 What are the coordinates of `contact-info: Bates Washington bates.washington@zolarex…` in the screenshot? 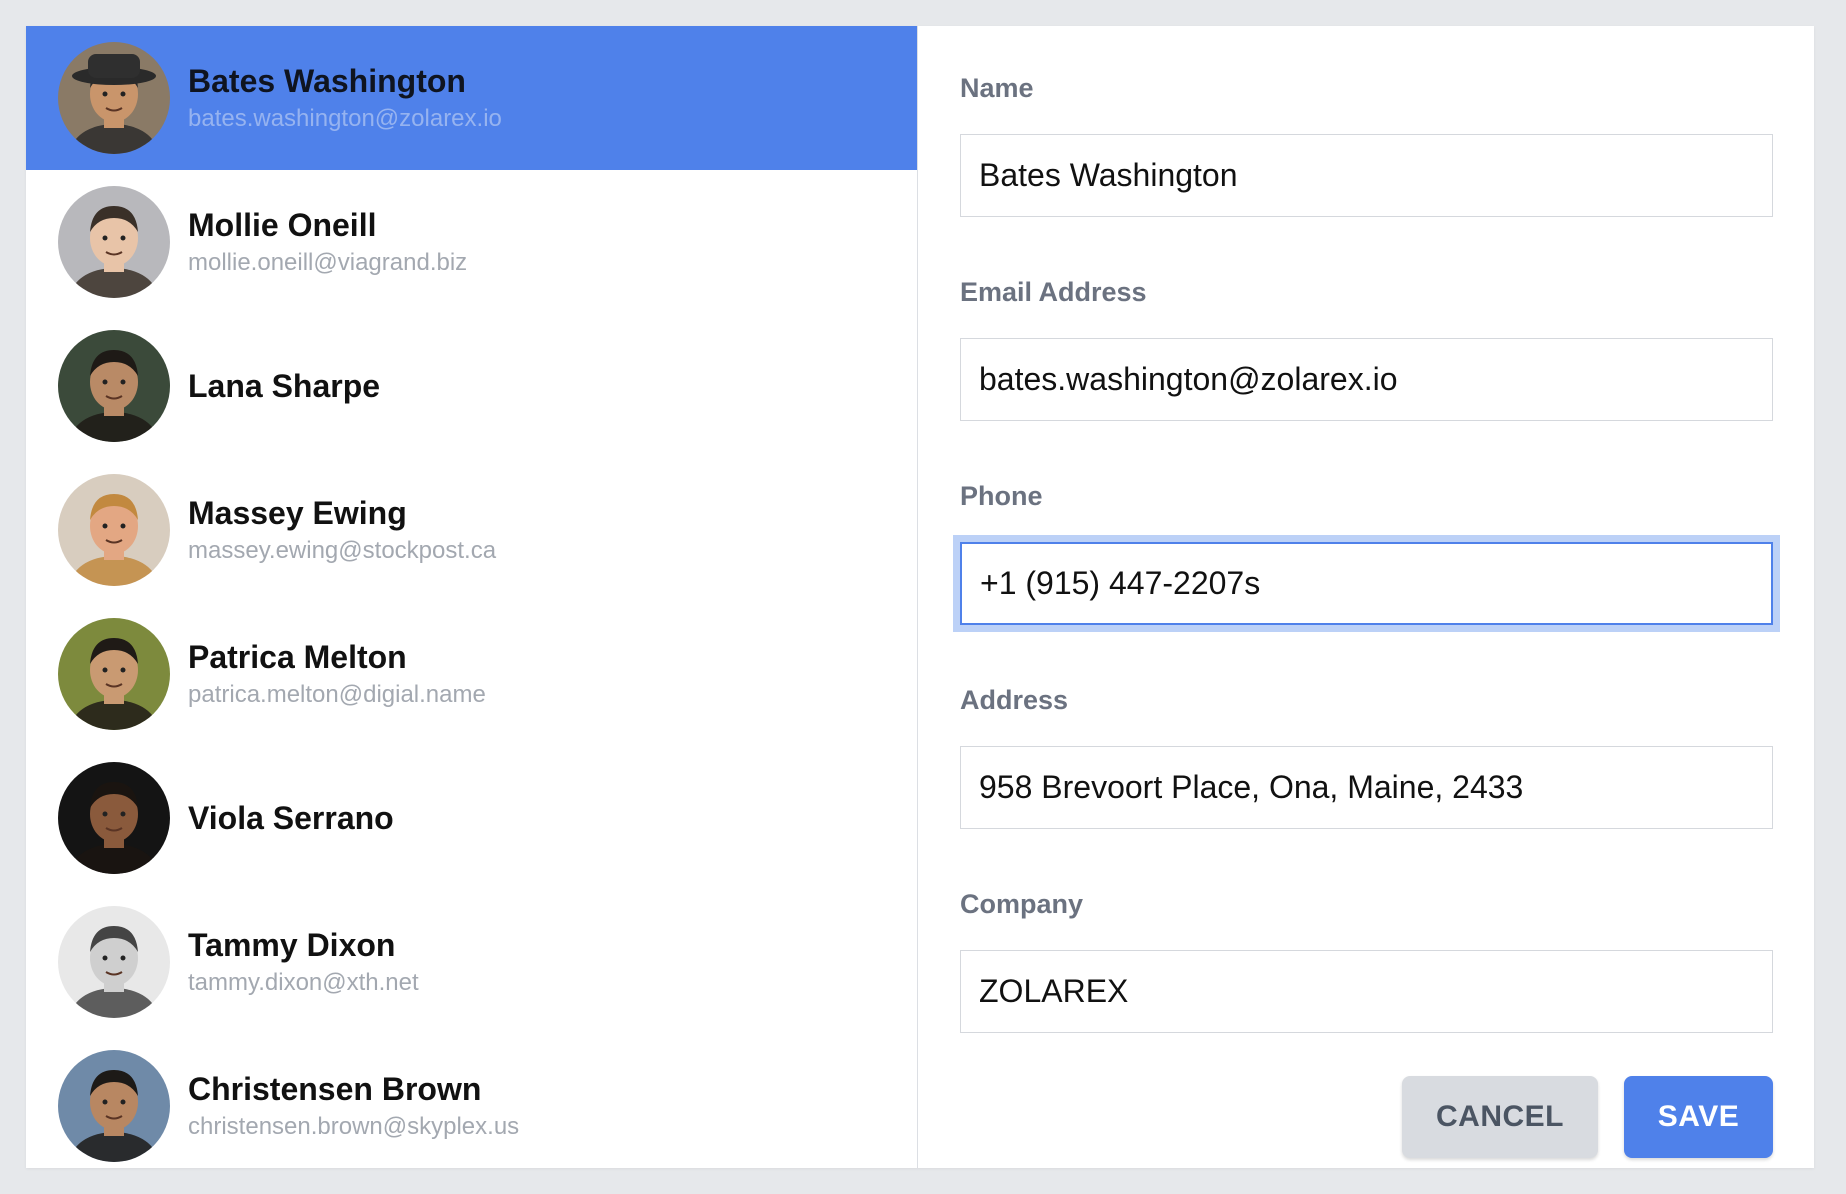 It's located at (345, 98).